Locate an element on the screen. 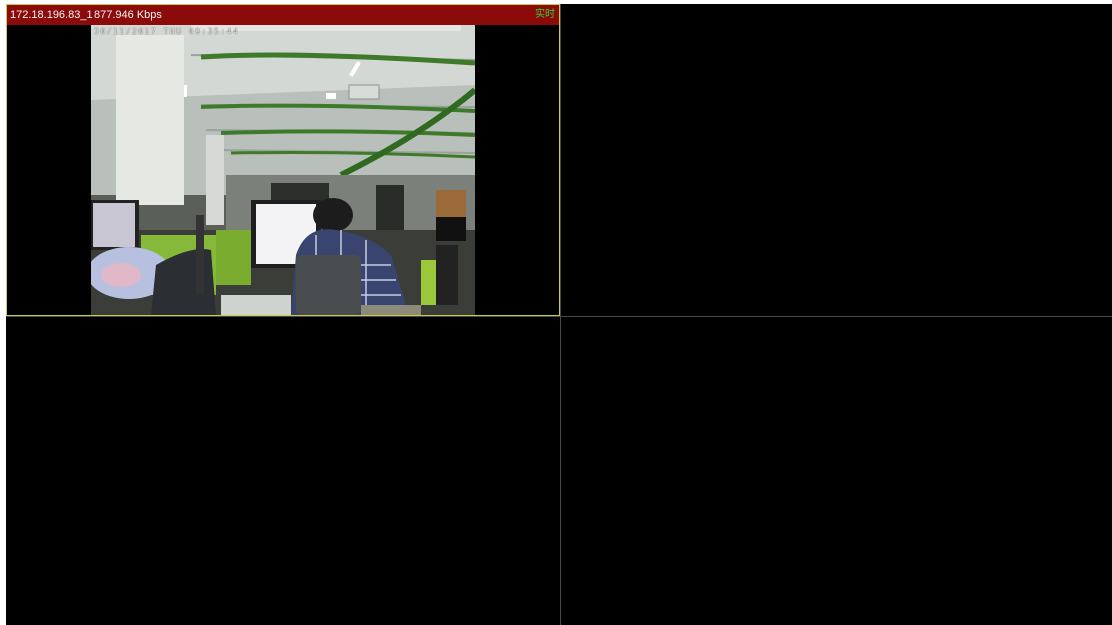 The width and height of the screenshot is (1112, 625). camera-name: 172.18.196.83_1 is located at coordinates (51, 15).